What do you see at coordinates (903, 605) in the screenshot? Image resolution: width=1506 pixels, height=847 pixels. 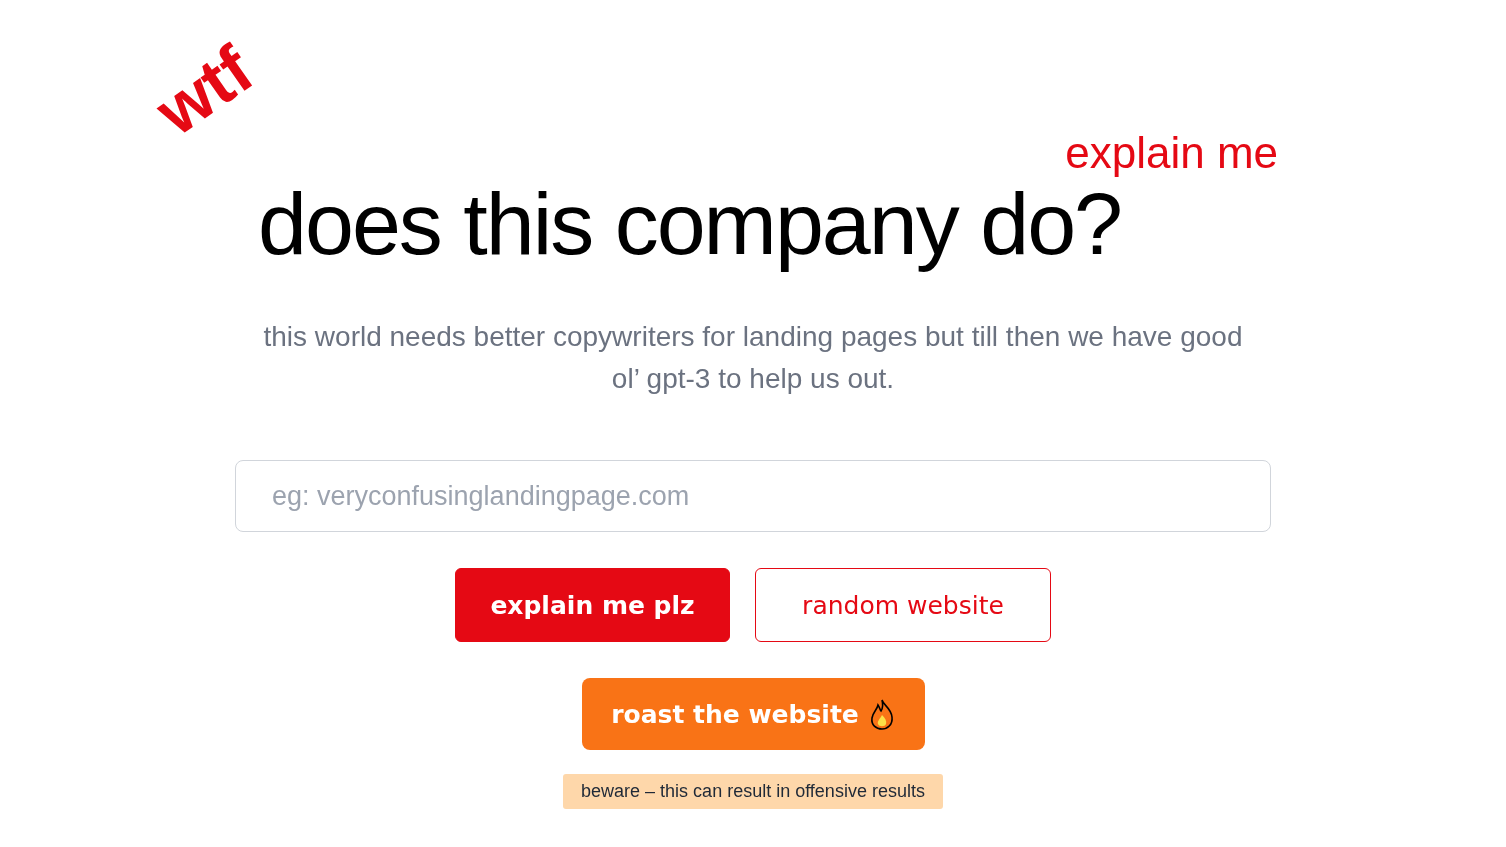 I see `random-button: random website` at bounding box center [903, 605].